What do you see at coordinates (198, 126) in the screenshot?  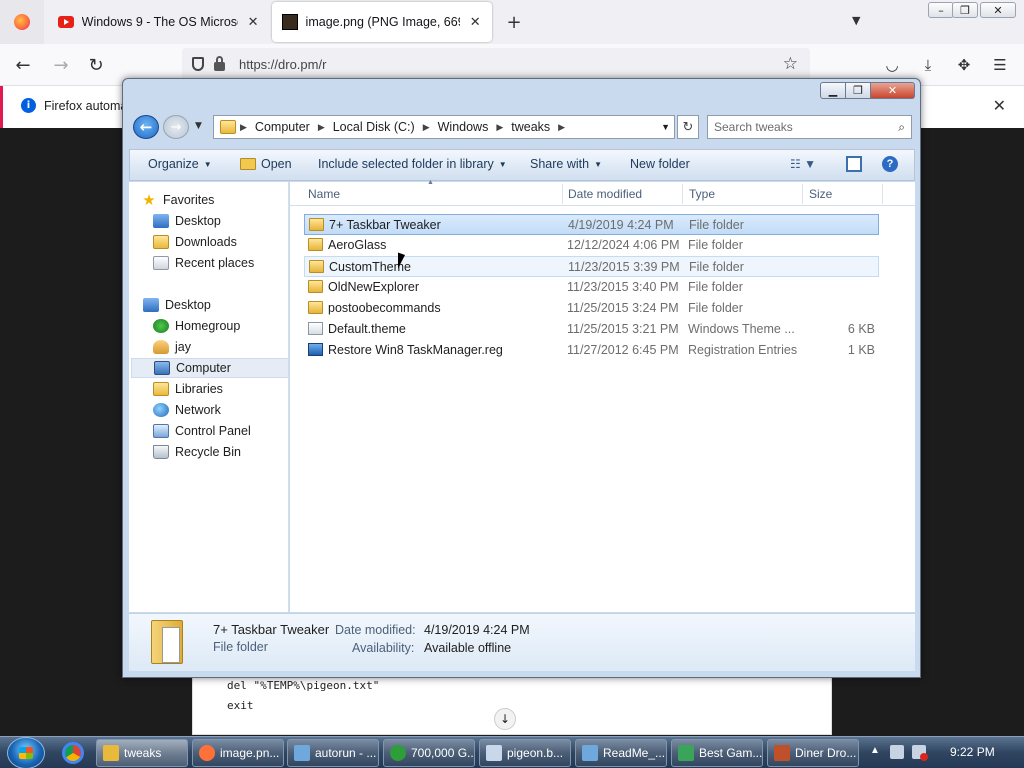 I see `recent-pages-chevron-icon: ▼` at bounding box center [198, 126].